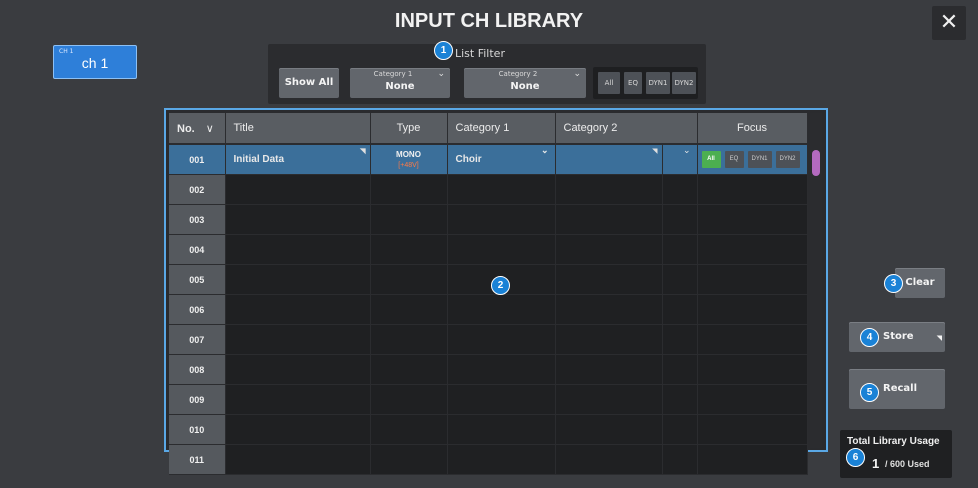  Describe the element at coordinates (66, 51) in the screenshot. I see `channel-number-label: CH 1` at that location.